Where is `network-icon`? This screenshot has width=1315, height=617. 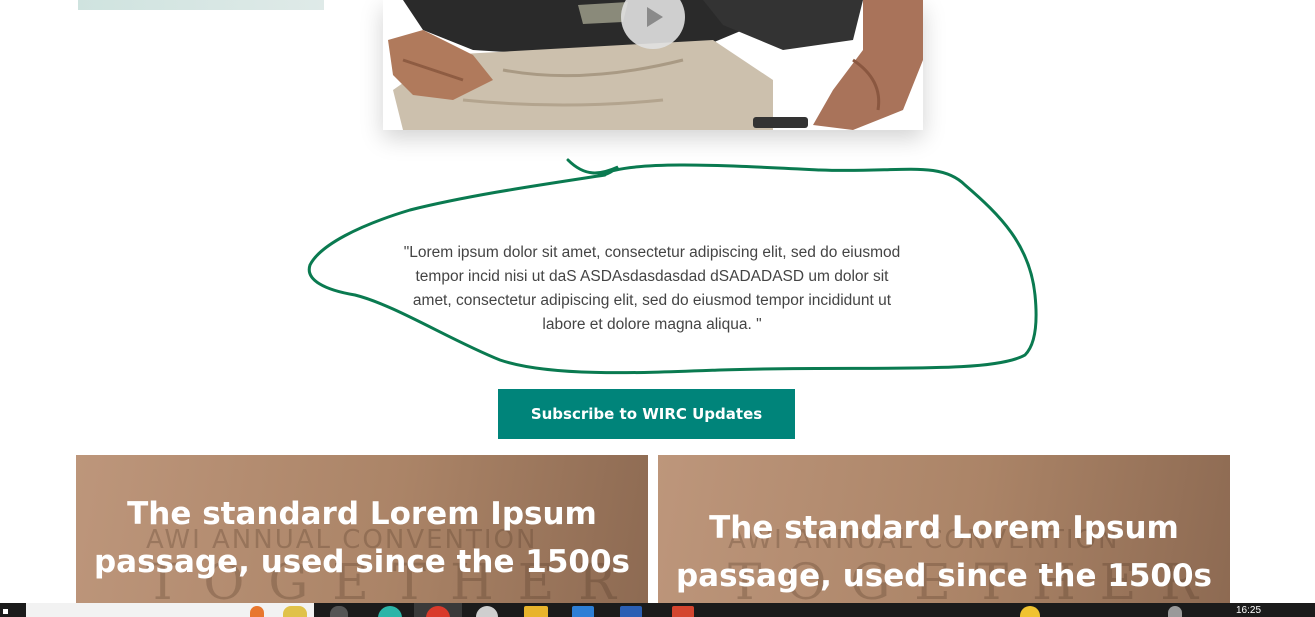 network-icon is located at coordinates (1175, 611).